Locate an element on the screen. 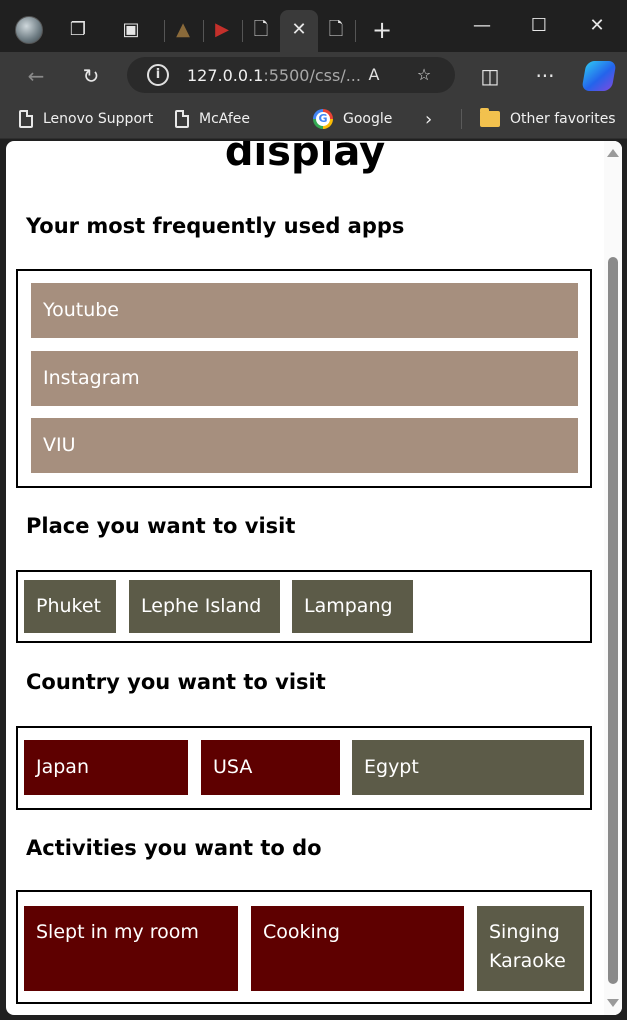 Image resolution: width=627 pixels, height=1020 pixels. tab-favicon-icon: ▲ is located at coordinates (183, 30).